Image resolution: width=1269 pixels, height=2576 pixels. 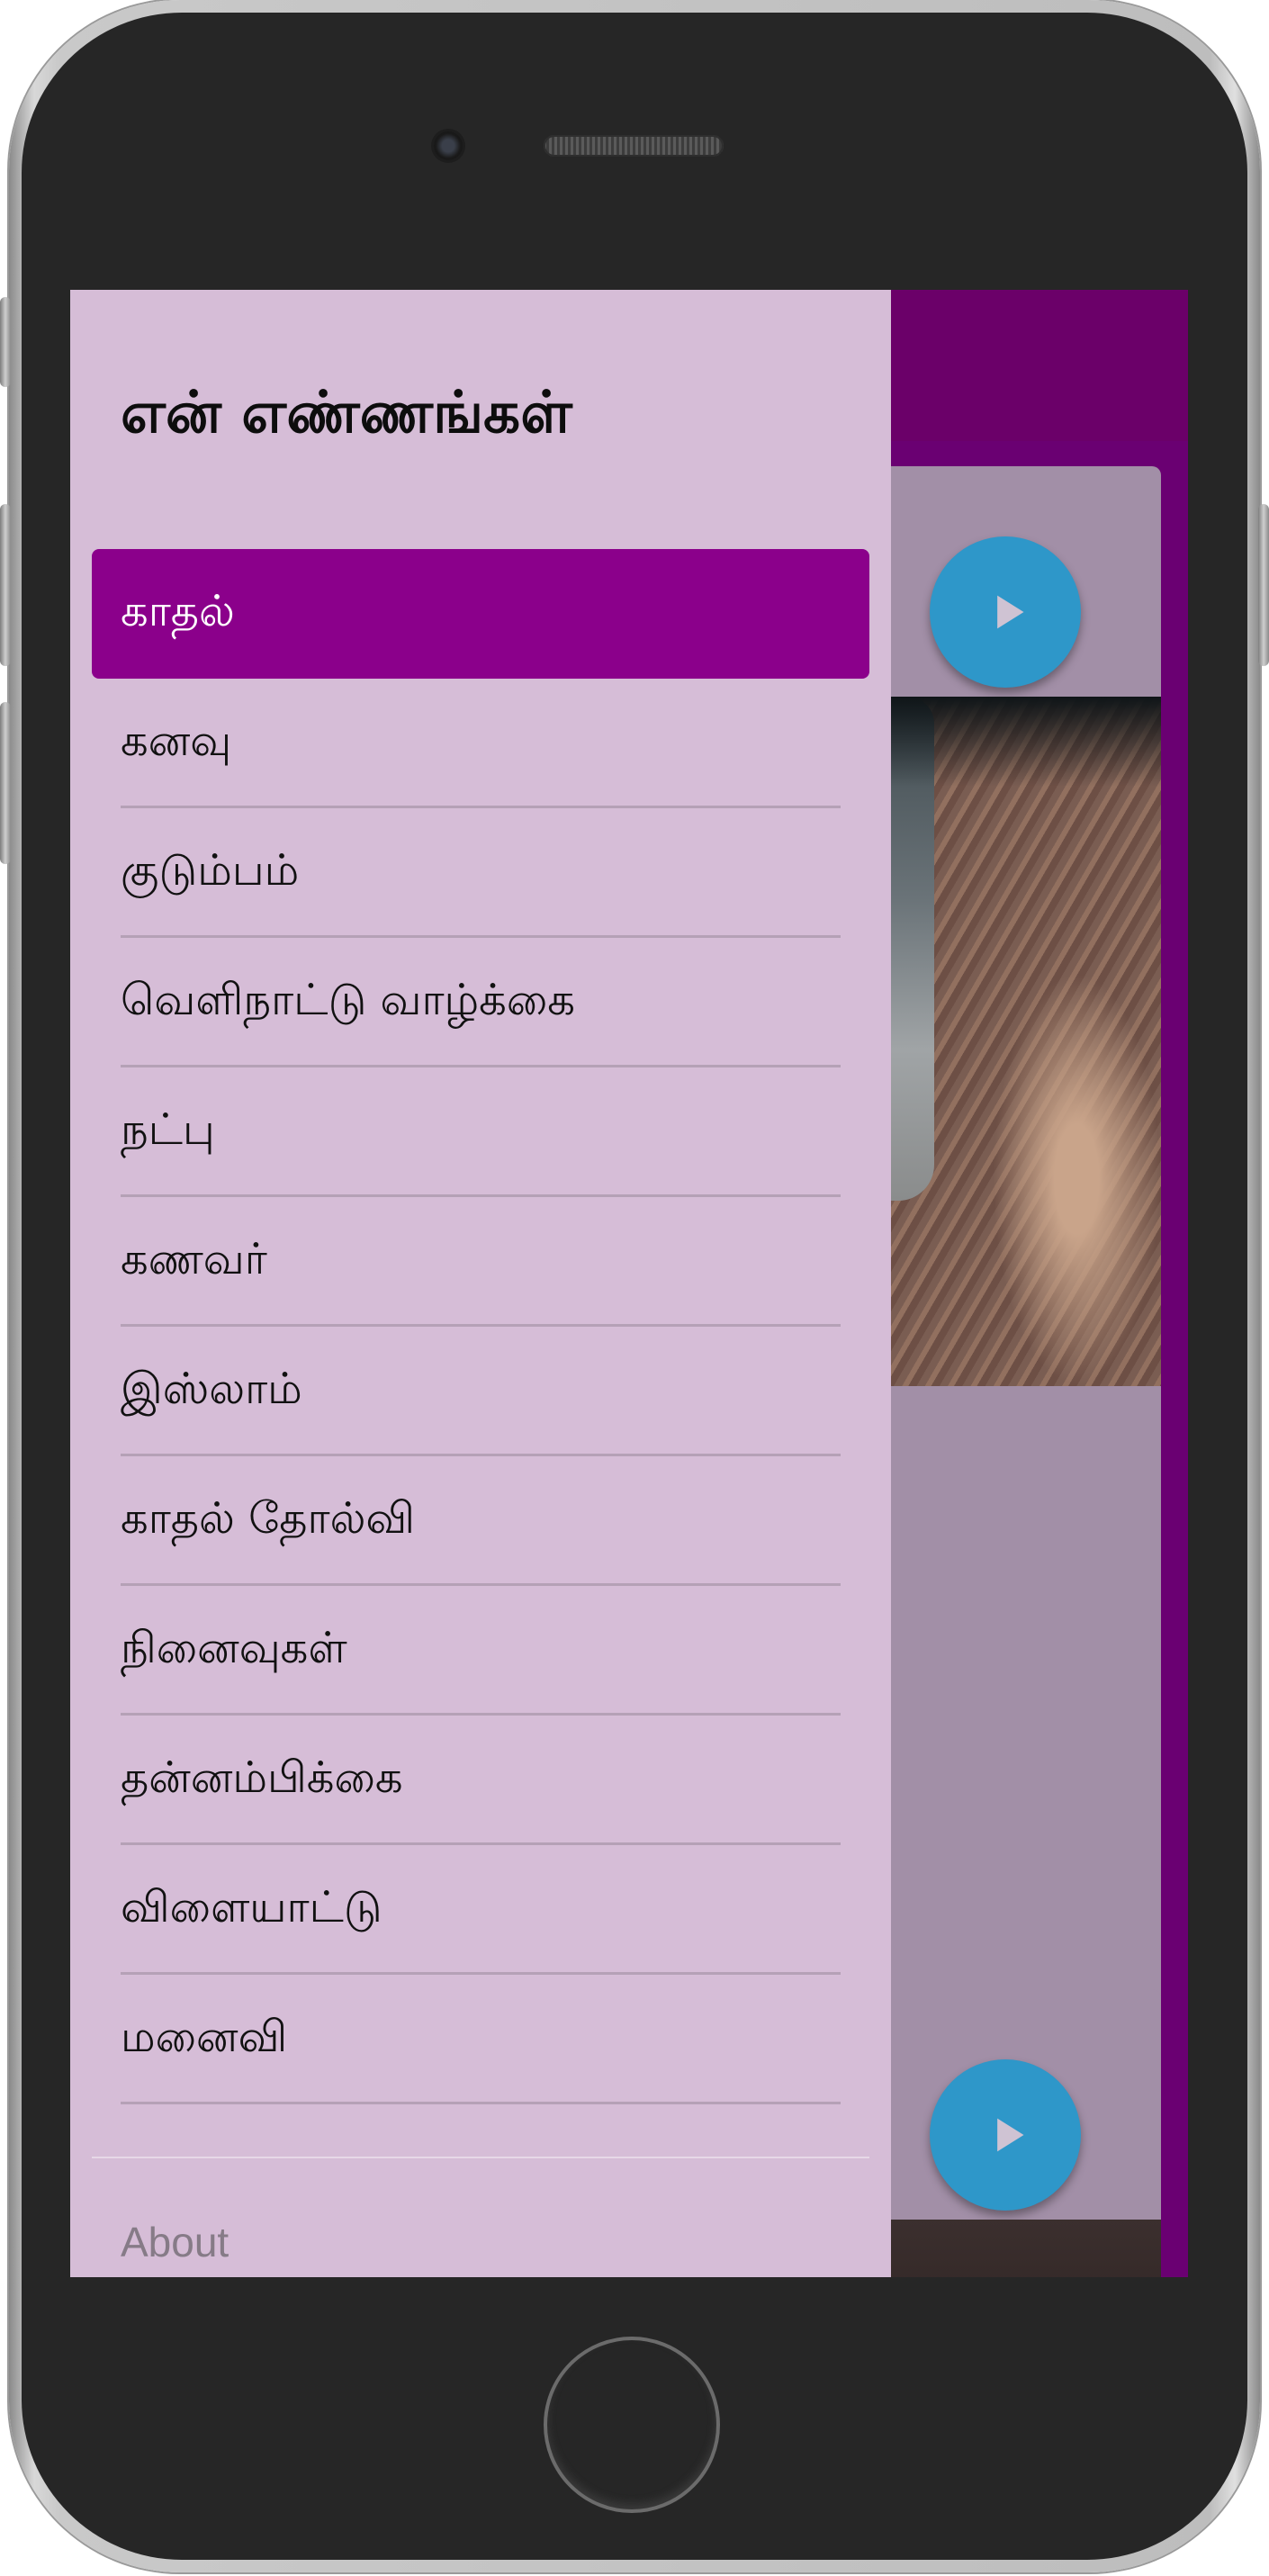 I want to click on power-button, so click(x=1263, y=585).